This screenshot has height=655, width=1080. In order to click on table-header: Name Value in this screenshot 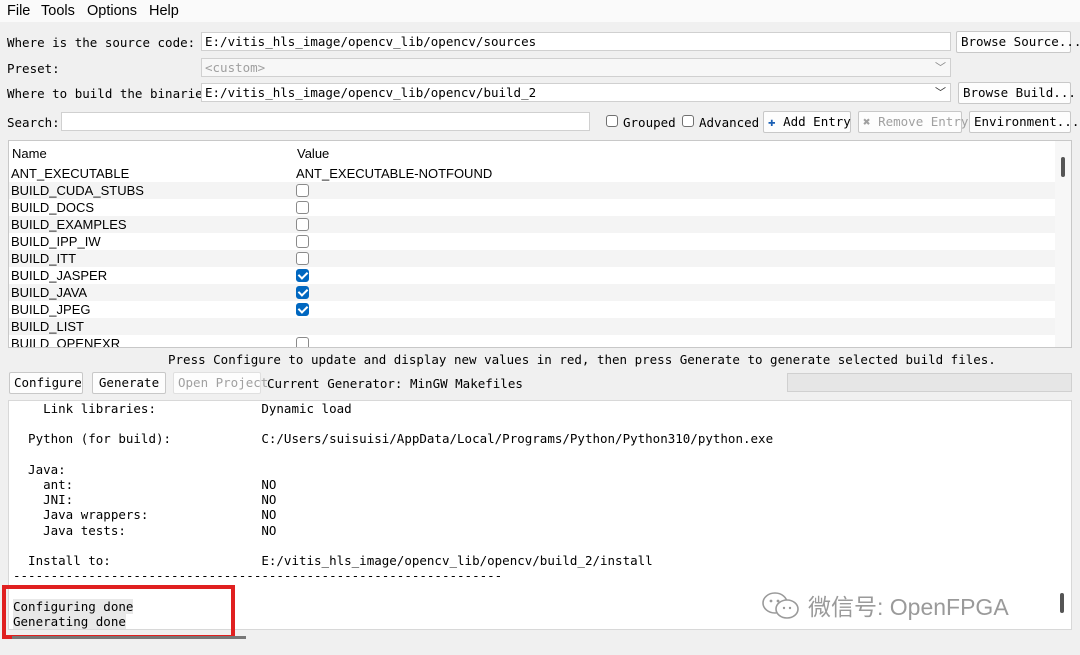, I will do `click(532, 153)`.